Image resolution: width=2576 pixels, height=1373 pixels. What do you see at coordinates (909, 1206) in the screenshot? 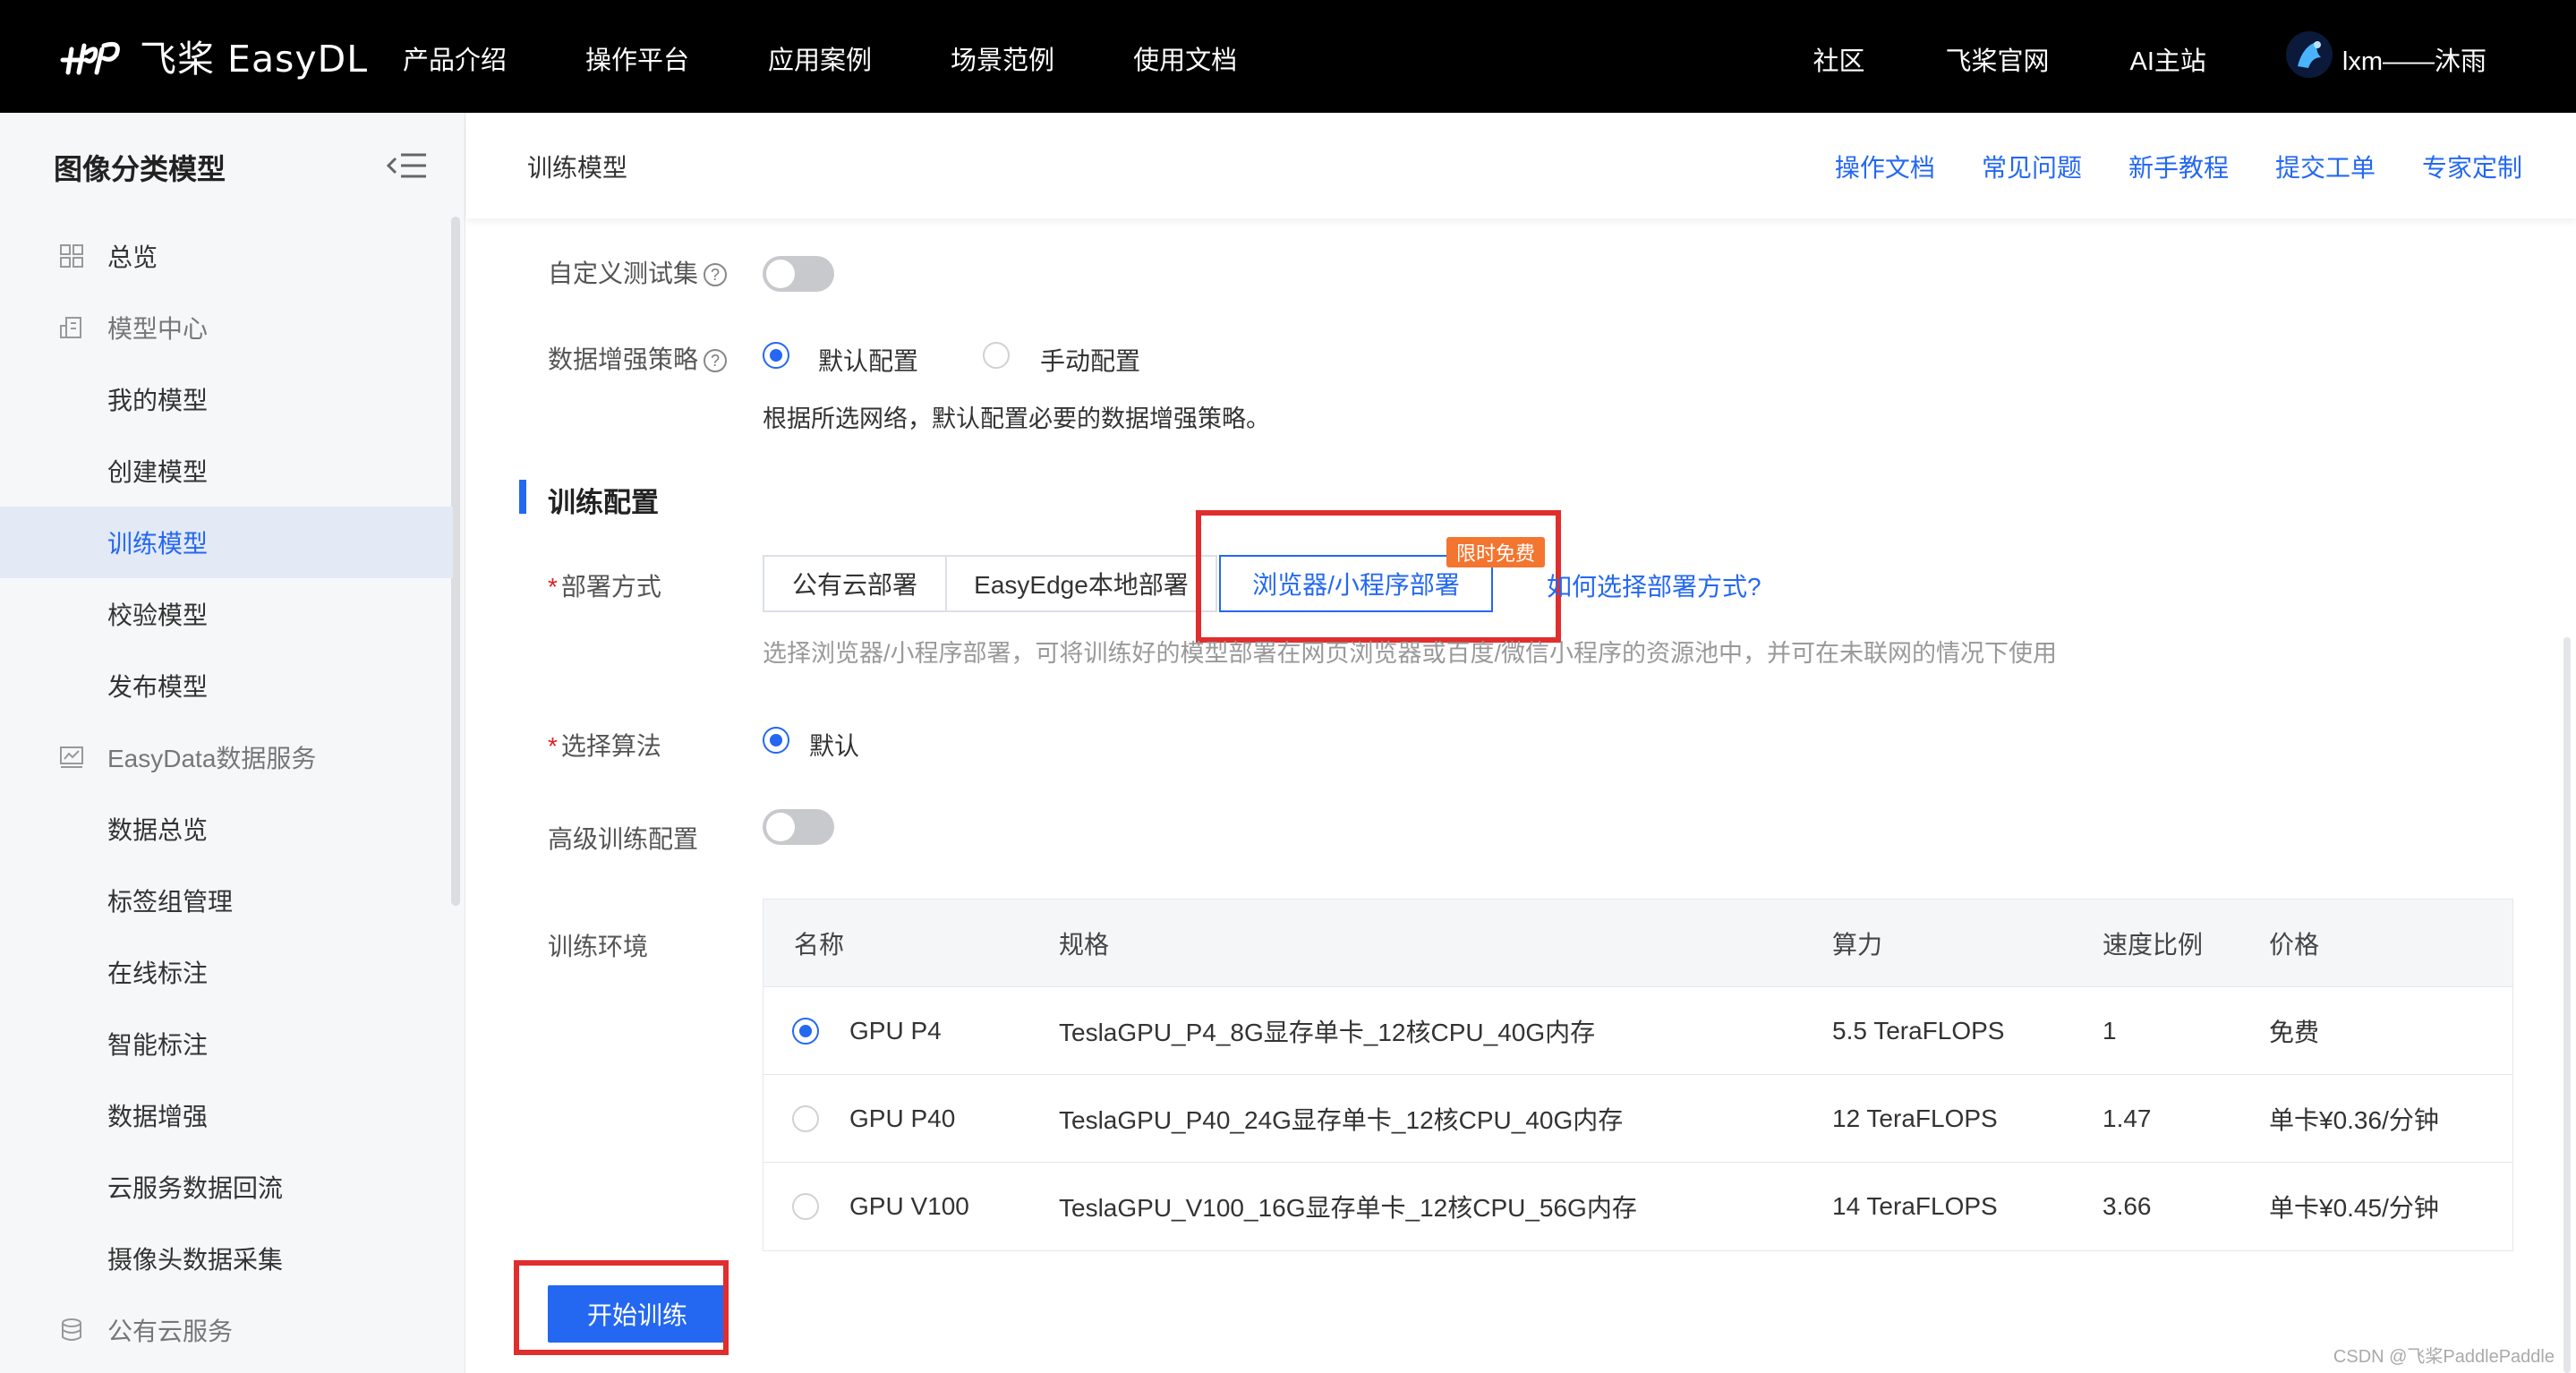
I see `env-name: GPU V100` at bounding box center [909, 1206].